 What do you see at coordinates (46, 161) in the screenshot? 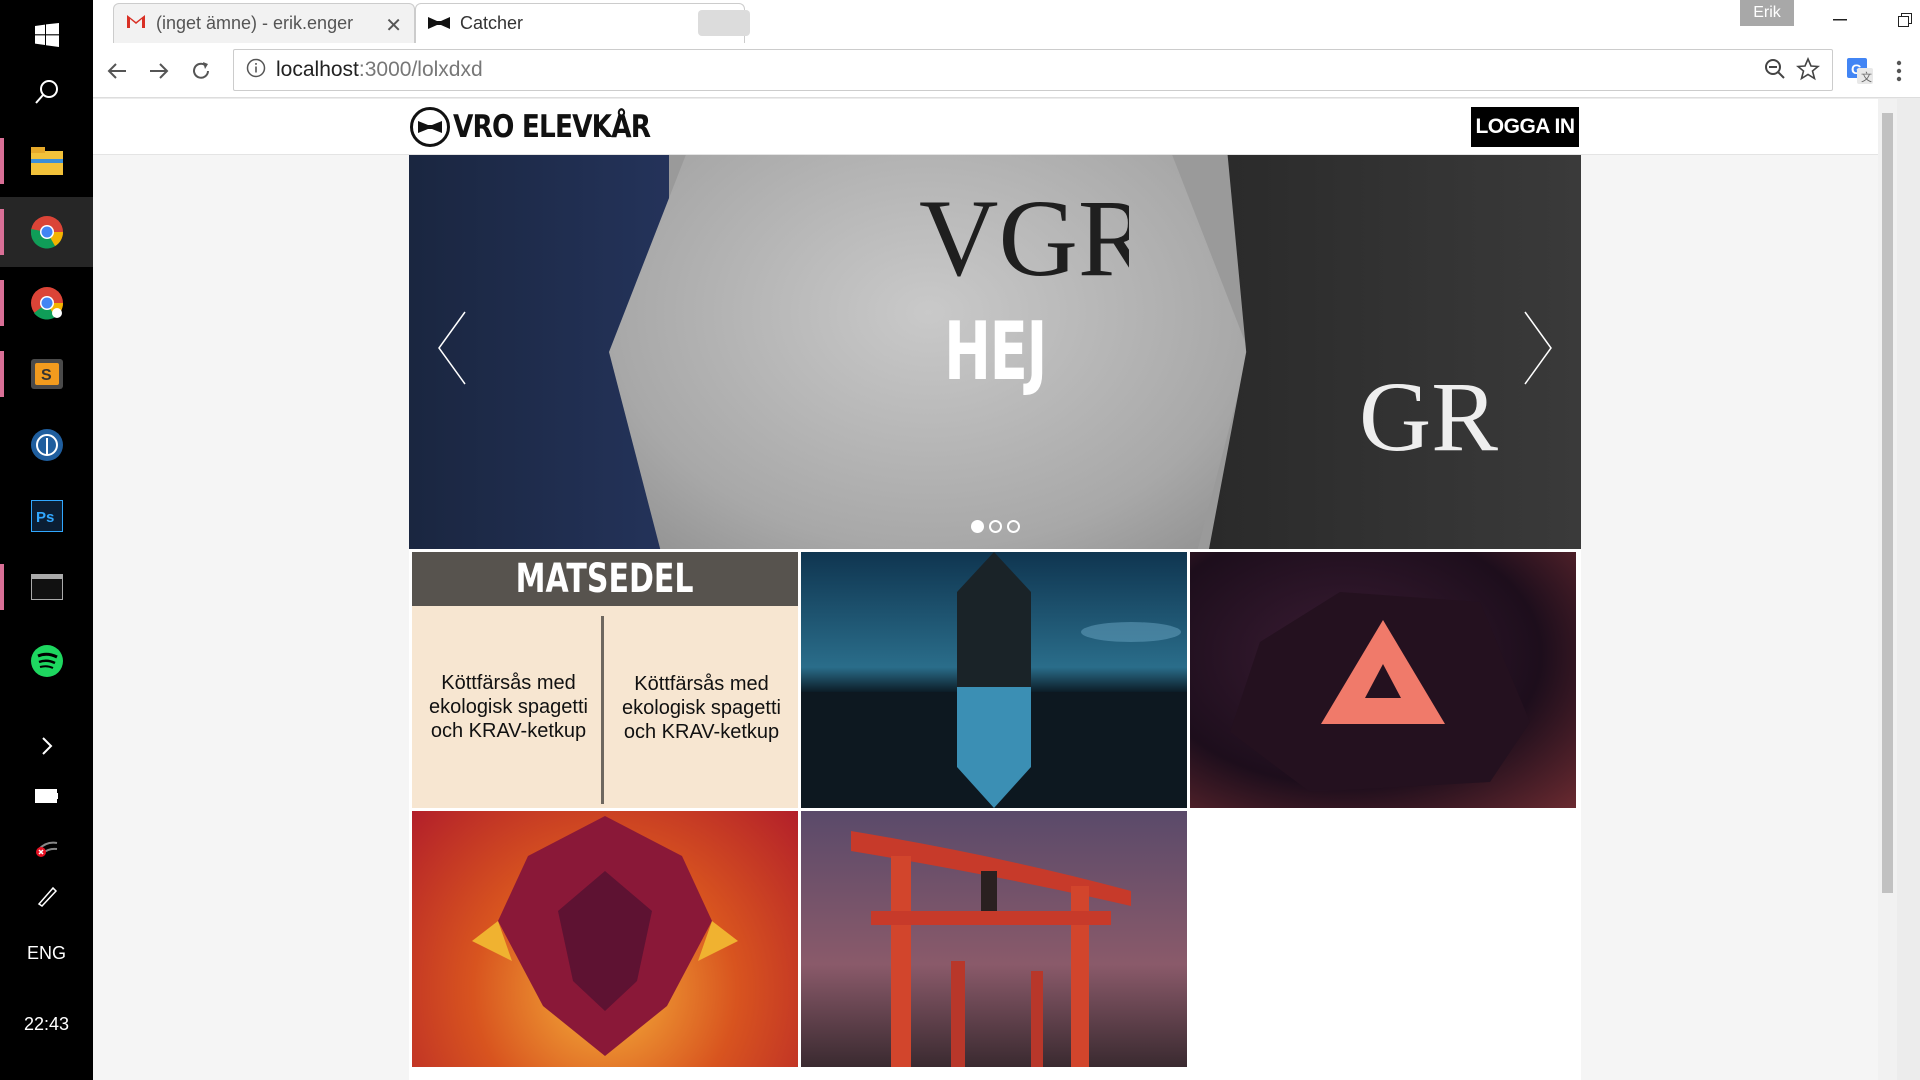
I see `file-explorer-icon` at bounding box center [46, 161].